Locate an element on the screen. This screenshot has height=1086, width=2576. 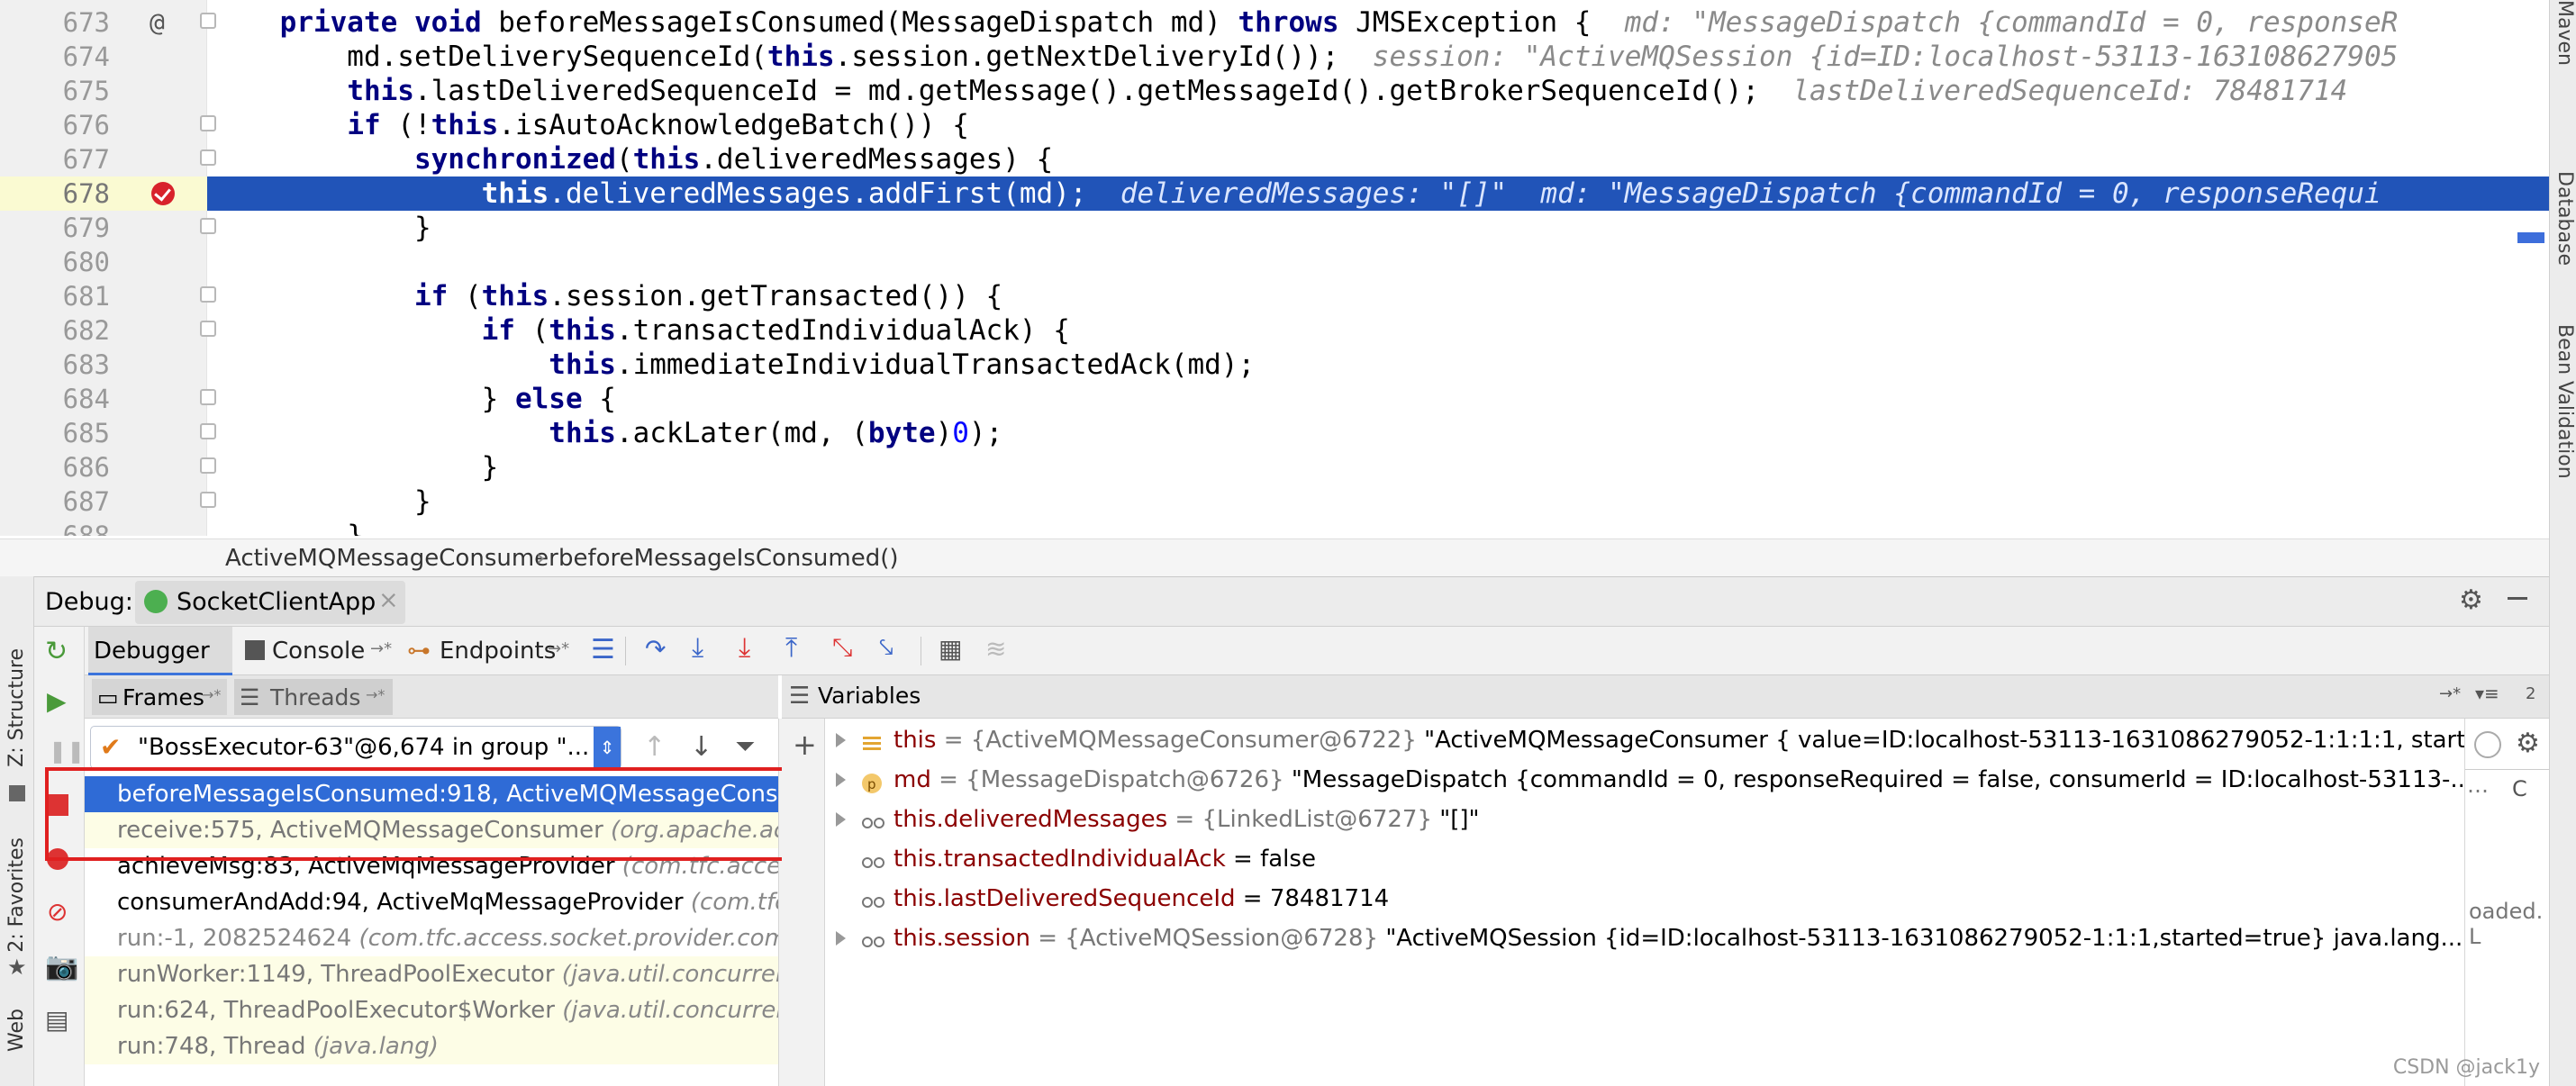
layout-icon: ▤ is located at coordinates (56, 1020).